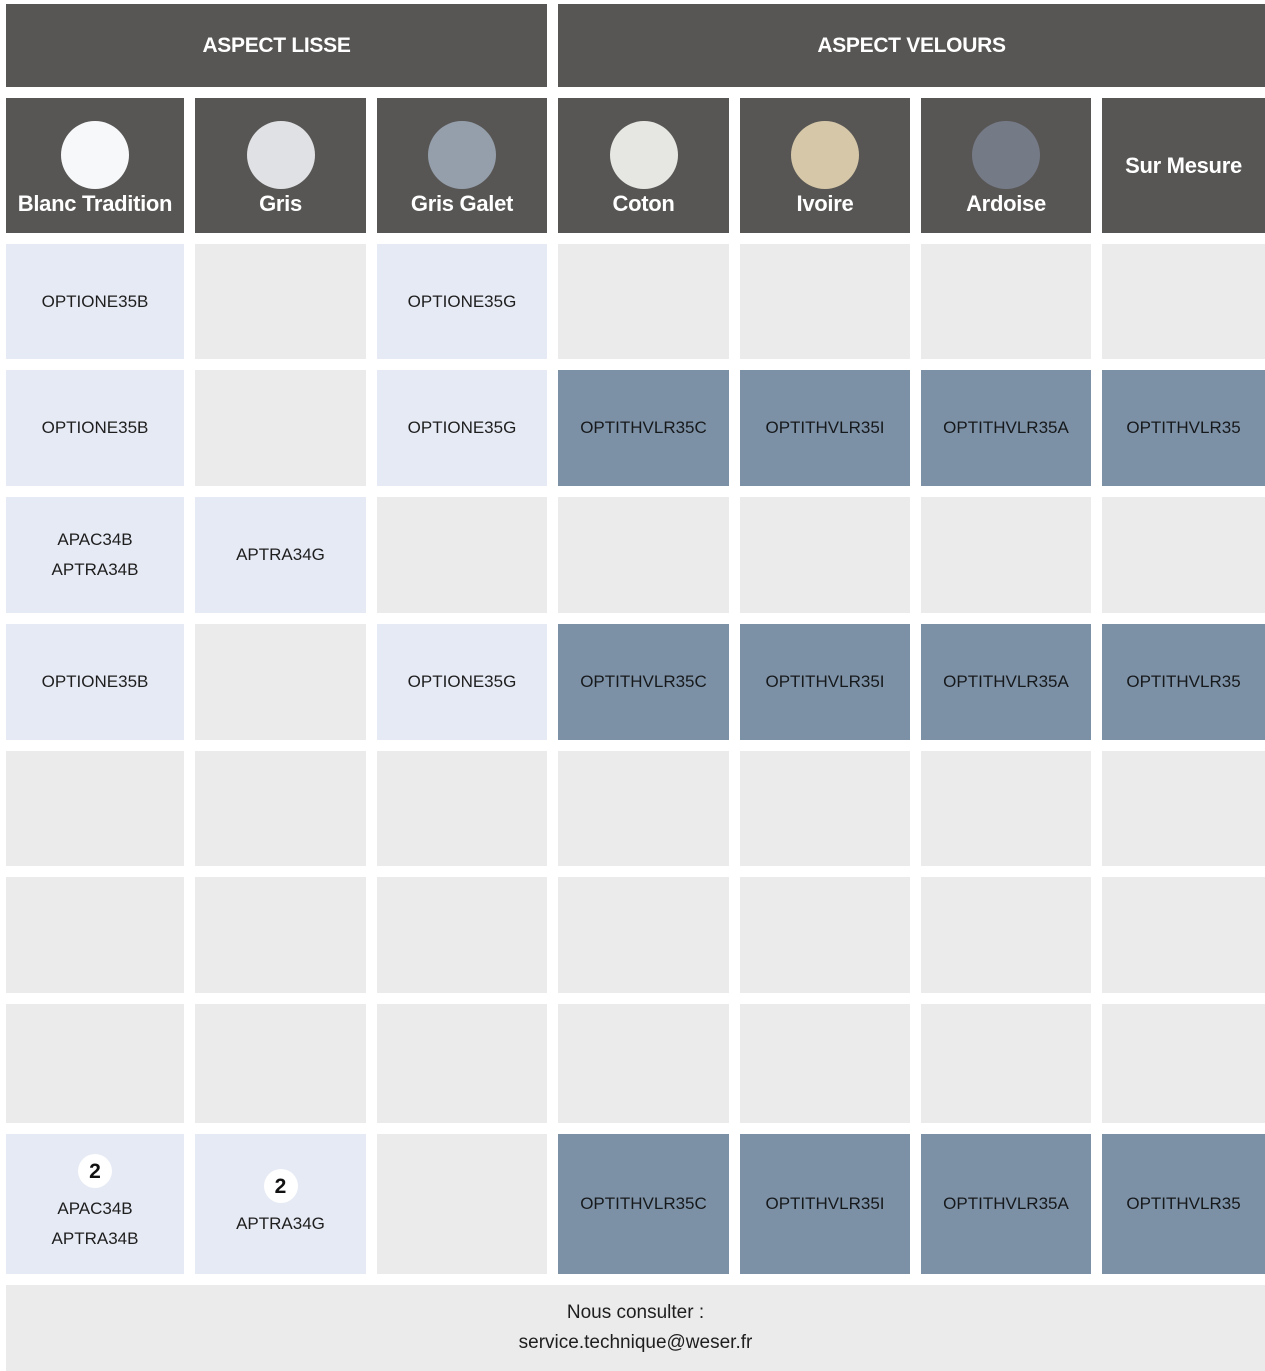 The height and width of the screenshot is (1371, 1265). I want to click on column-label: Gris, so click(280, 203).